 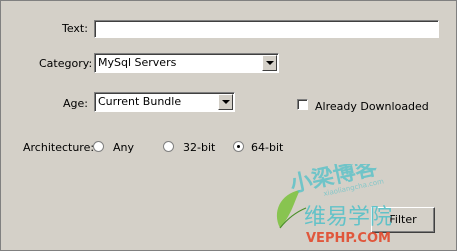 What do you see at coordinates (140, 101) in the screenshot?
I see `age-select-value: Current Bundle` at bounding box center [140, 101].